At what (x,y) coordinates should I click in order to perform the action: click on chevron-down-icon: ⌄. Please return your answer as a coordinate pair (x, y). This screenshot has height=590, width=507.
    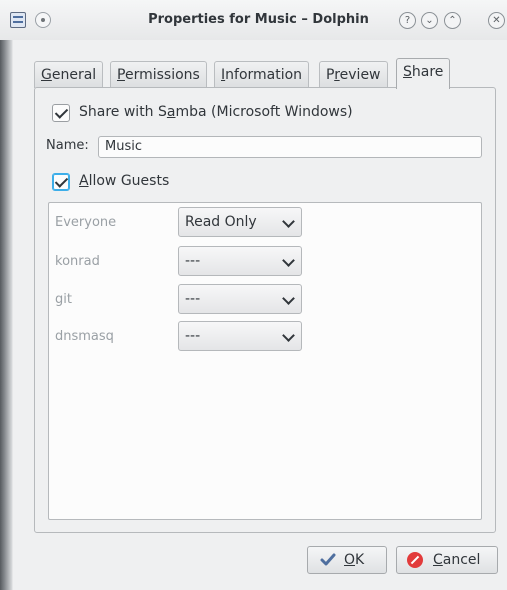
    Looking at the image, I should click on (429, 20).